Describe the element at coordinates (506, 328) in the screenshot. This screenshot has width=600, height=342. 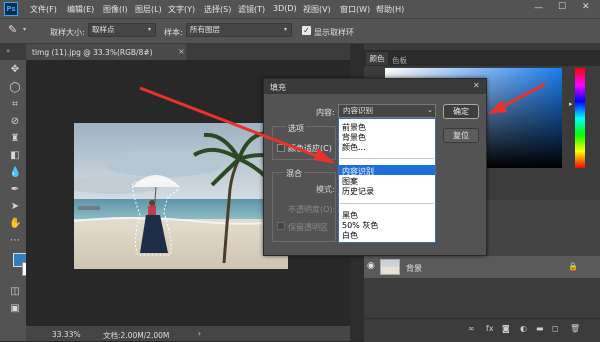
I see `layer-mask-icon: ◙` at that location.